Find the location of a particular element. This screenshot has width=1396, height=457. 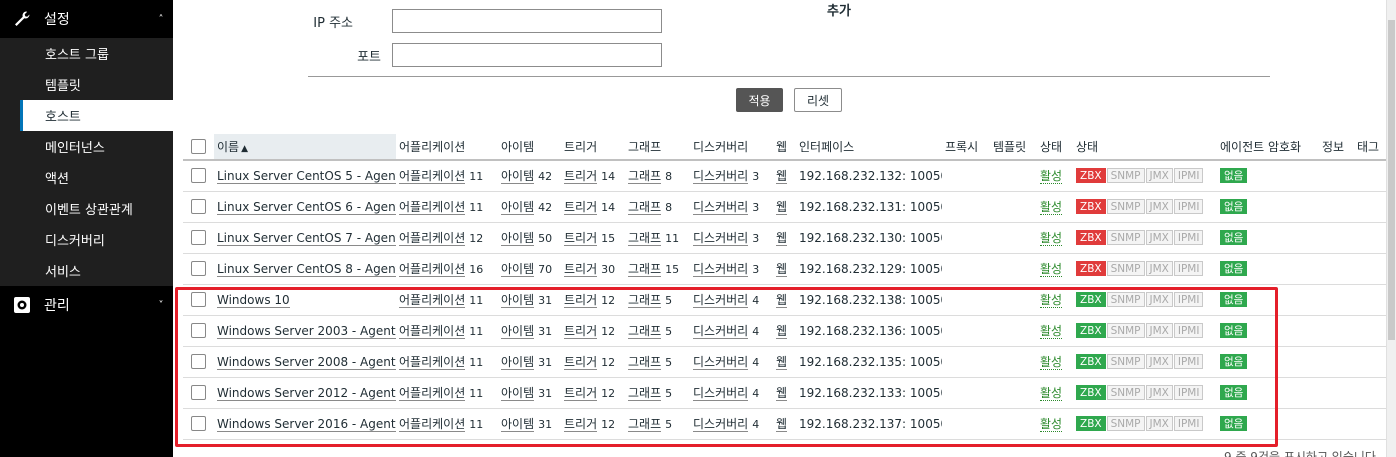

column-header-status: 상태 is located at coordinates (1055, 147).